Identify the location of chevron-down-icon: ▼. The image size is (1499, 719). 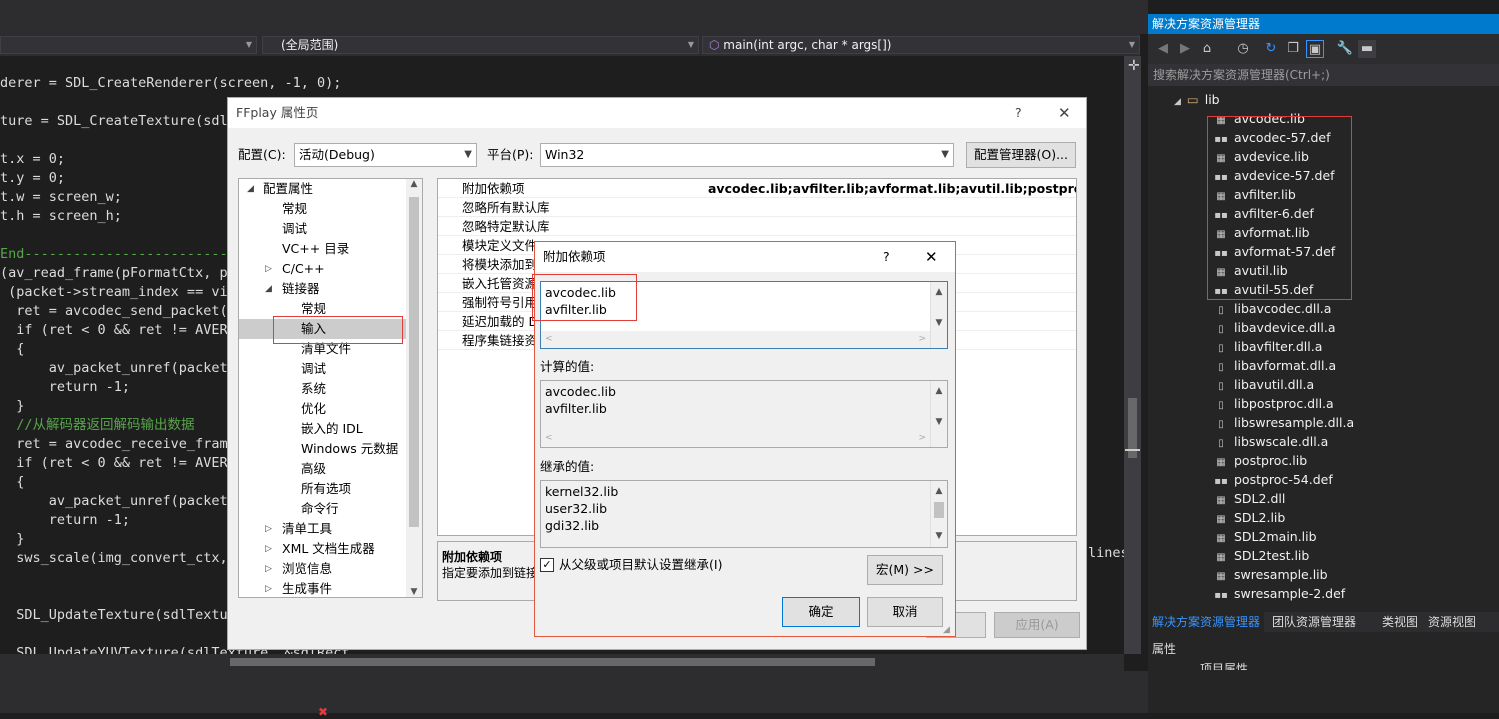
(1131, 44).